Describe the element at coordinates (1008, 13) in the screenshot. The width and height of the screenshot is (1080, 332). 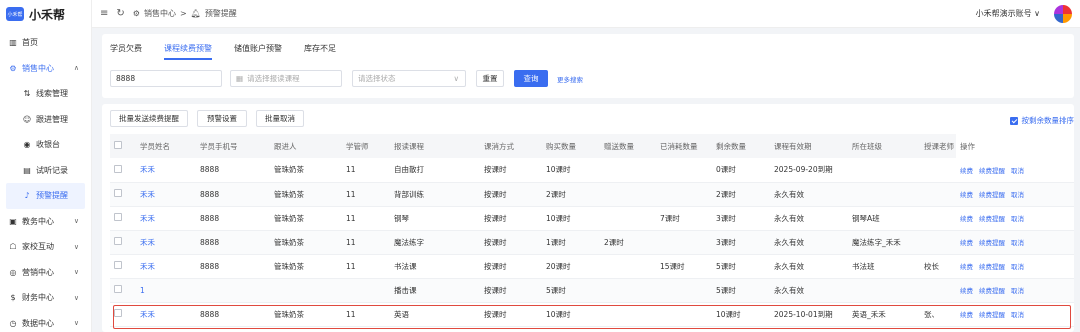
I see `account-menu: 小禾帮演示账号 ∨` at that location.